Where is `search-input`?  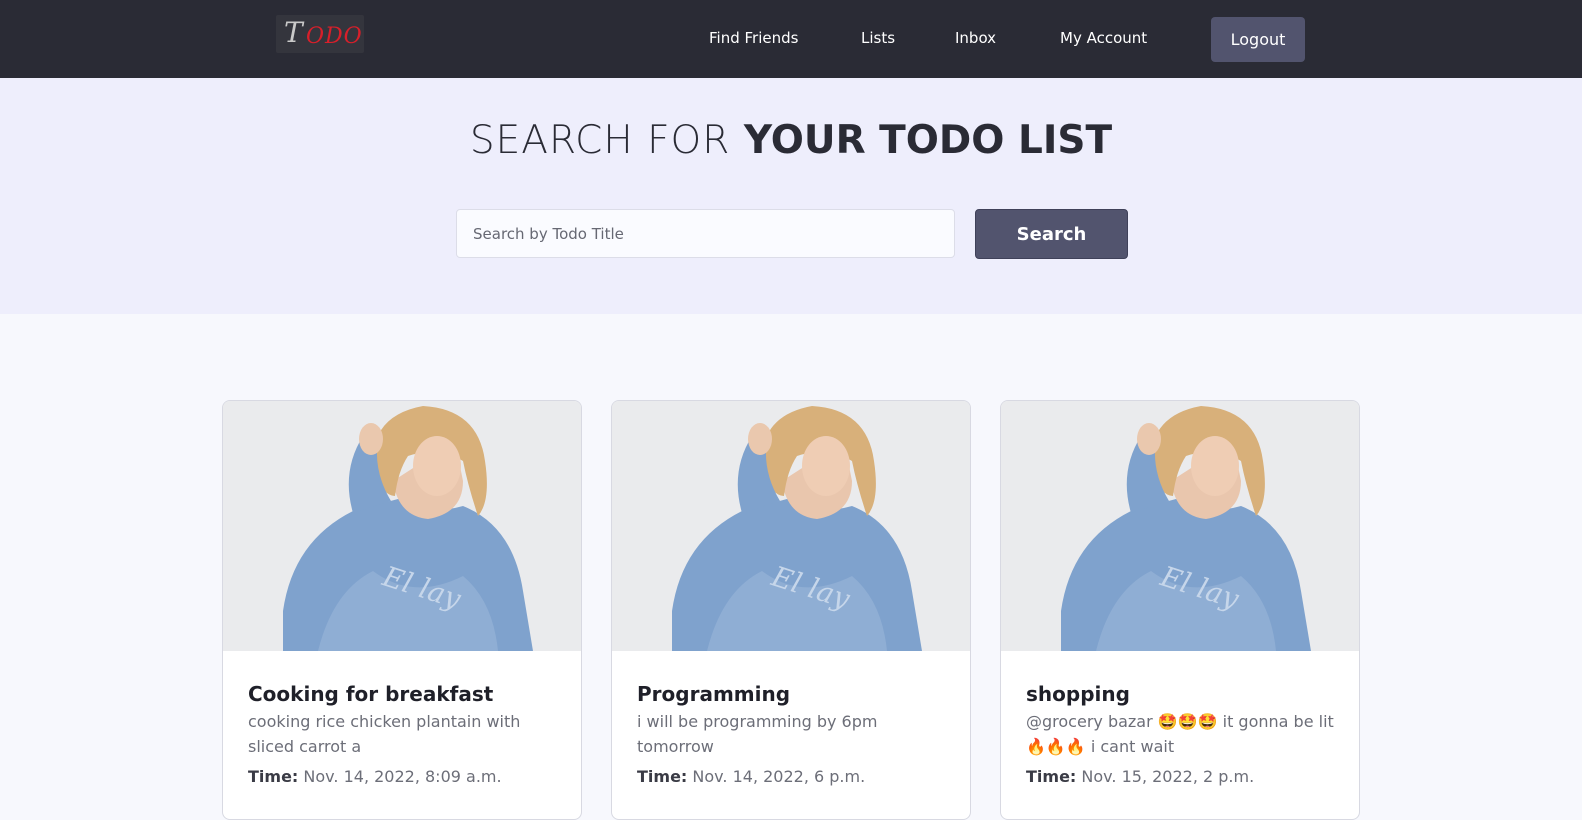
search-input is located at coordinates (705, 233).